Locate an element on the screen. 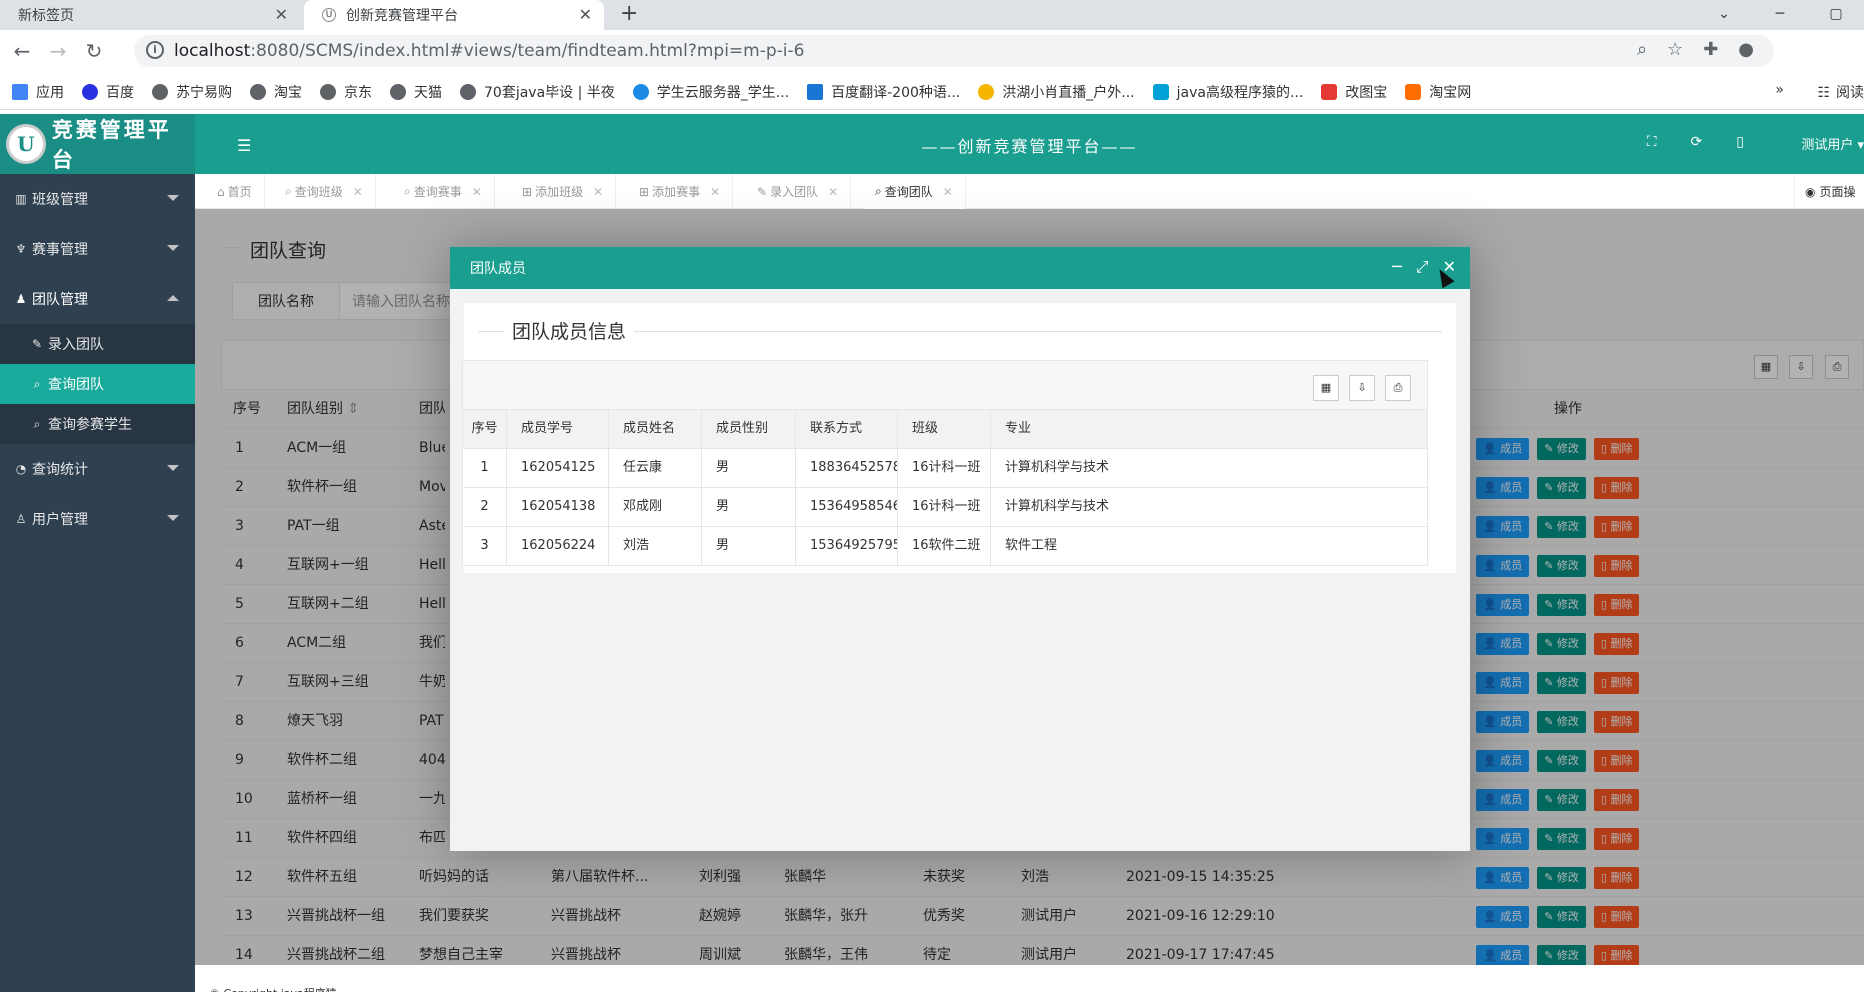 The width and height of the screenshot is (1864, 992). tab-find-class: ⌕ 查询班级 ✕ is located at coordinates (324, 191).